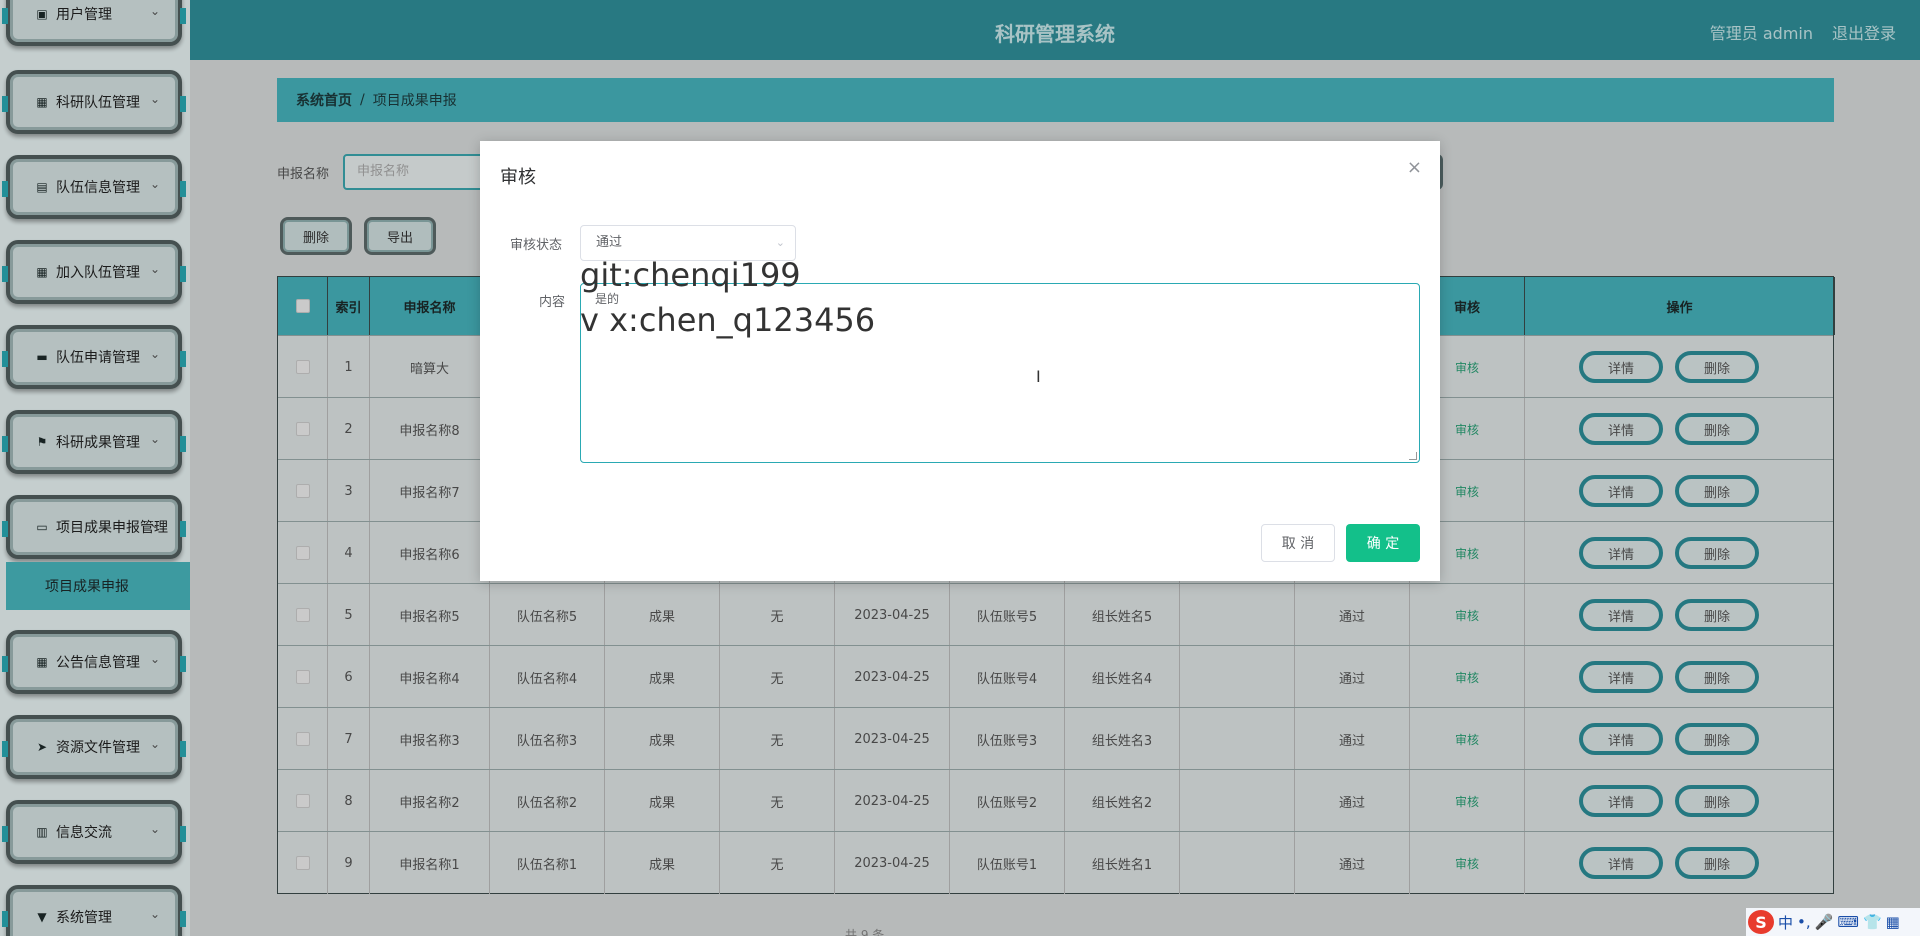 Image resolution: width=1920 pixels, height=936 pixels. Describe the element at coordinates (690, 275) in the screenshot. I see `watermark-line1: git:chenqi199` at that location.